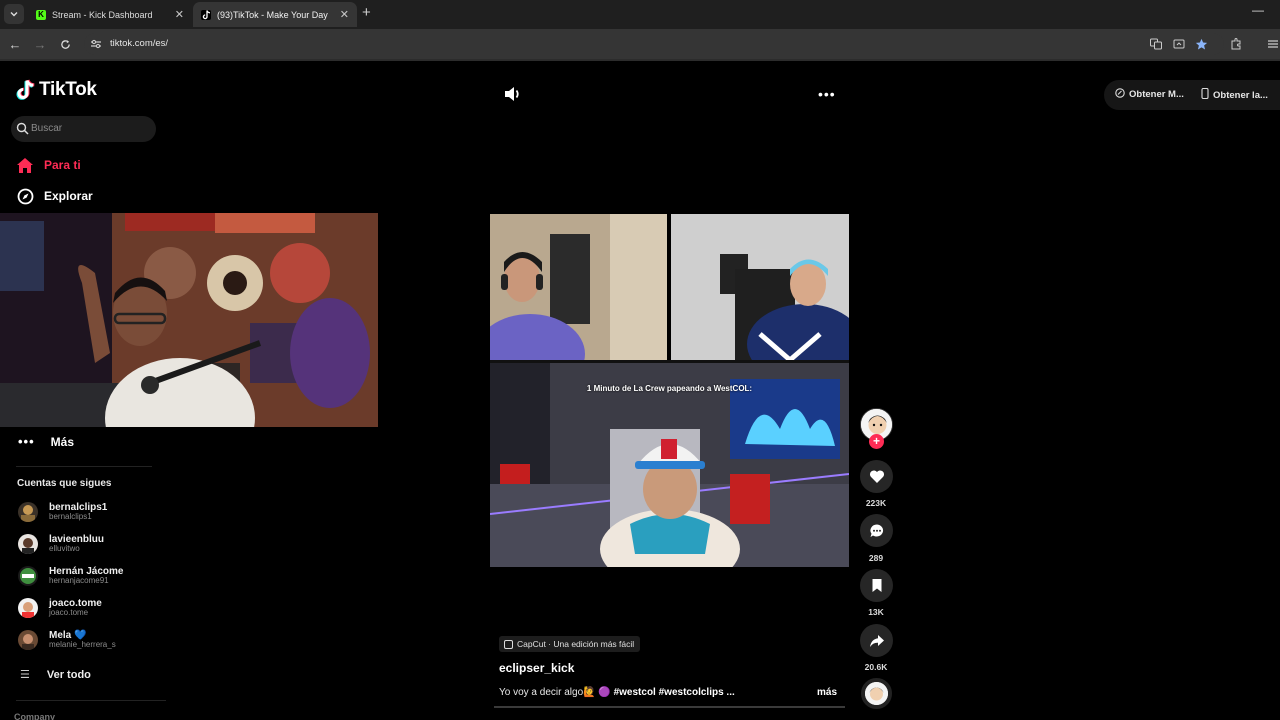 This screenshot has width=1280, height=720. I want to click on tiktok-logo: TikTok, so click(56, 90).